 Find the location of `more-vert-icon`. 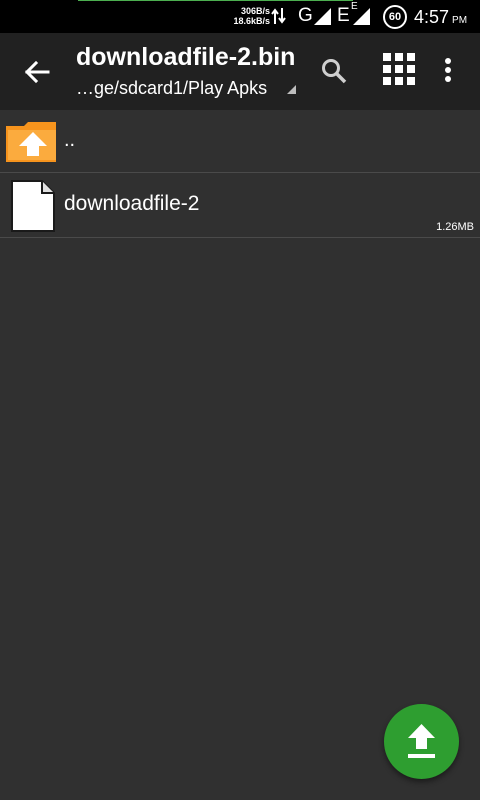

more-vert-icon is located at coordinates (448, 71).